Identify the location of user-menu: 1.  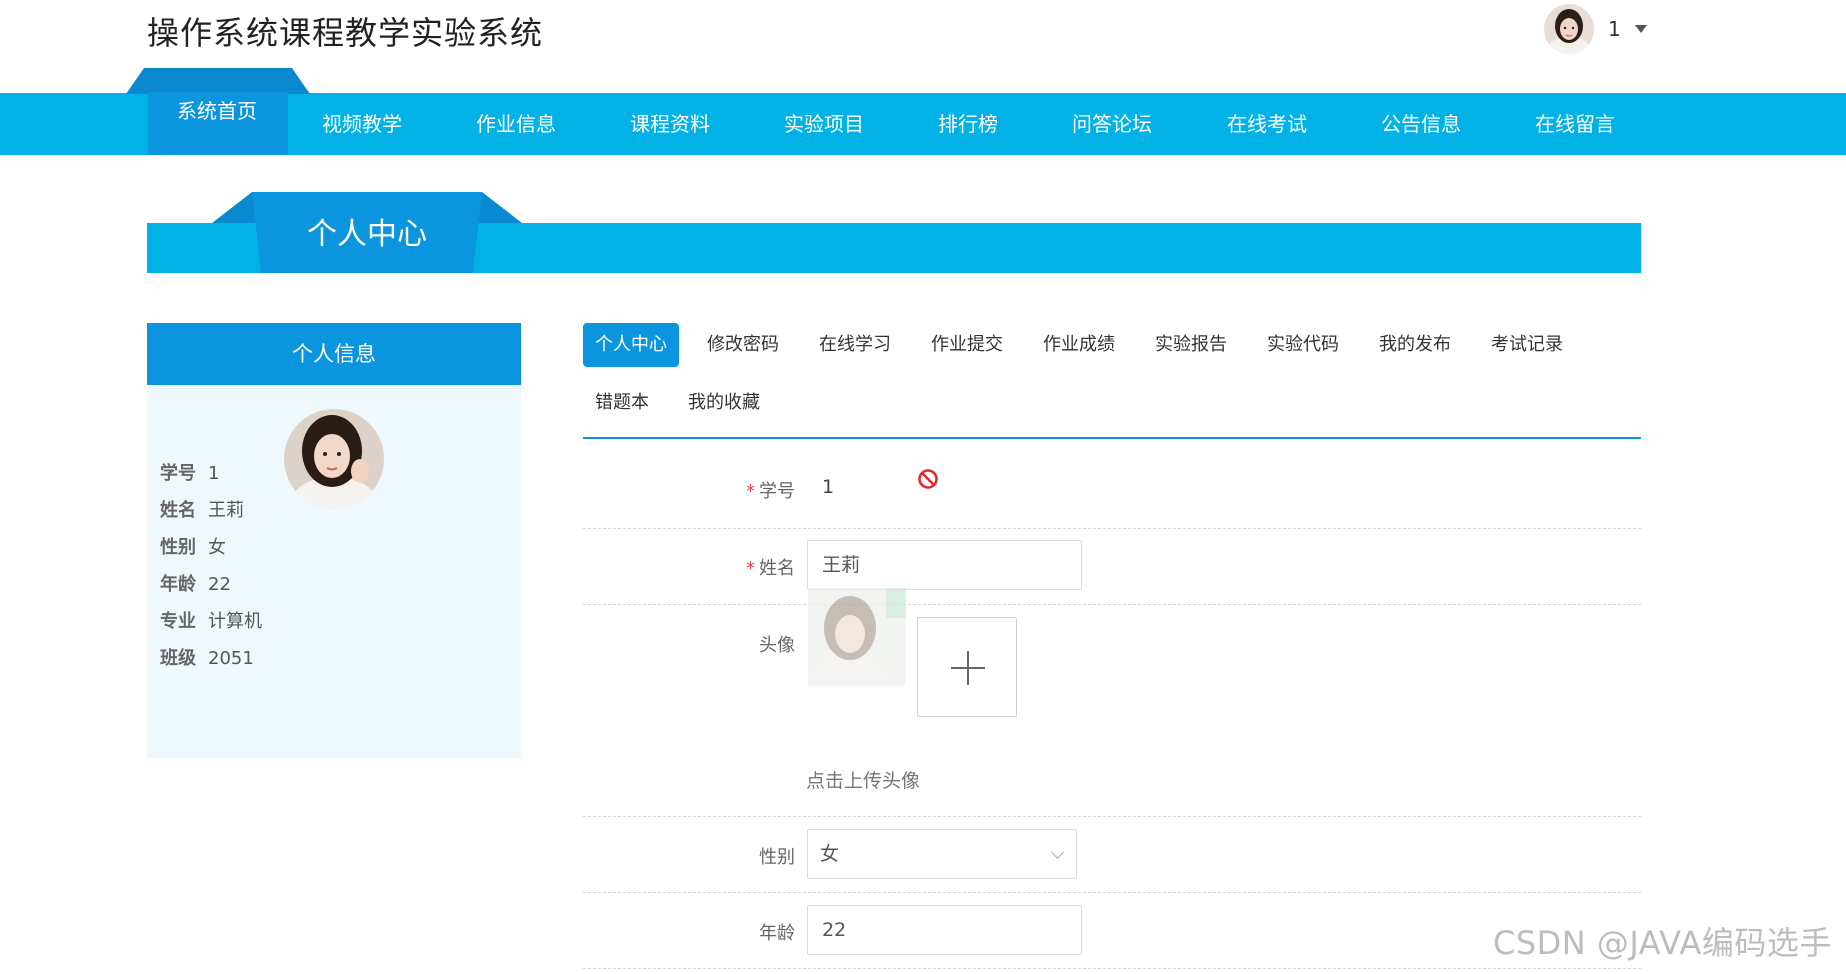
(1595, 29).